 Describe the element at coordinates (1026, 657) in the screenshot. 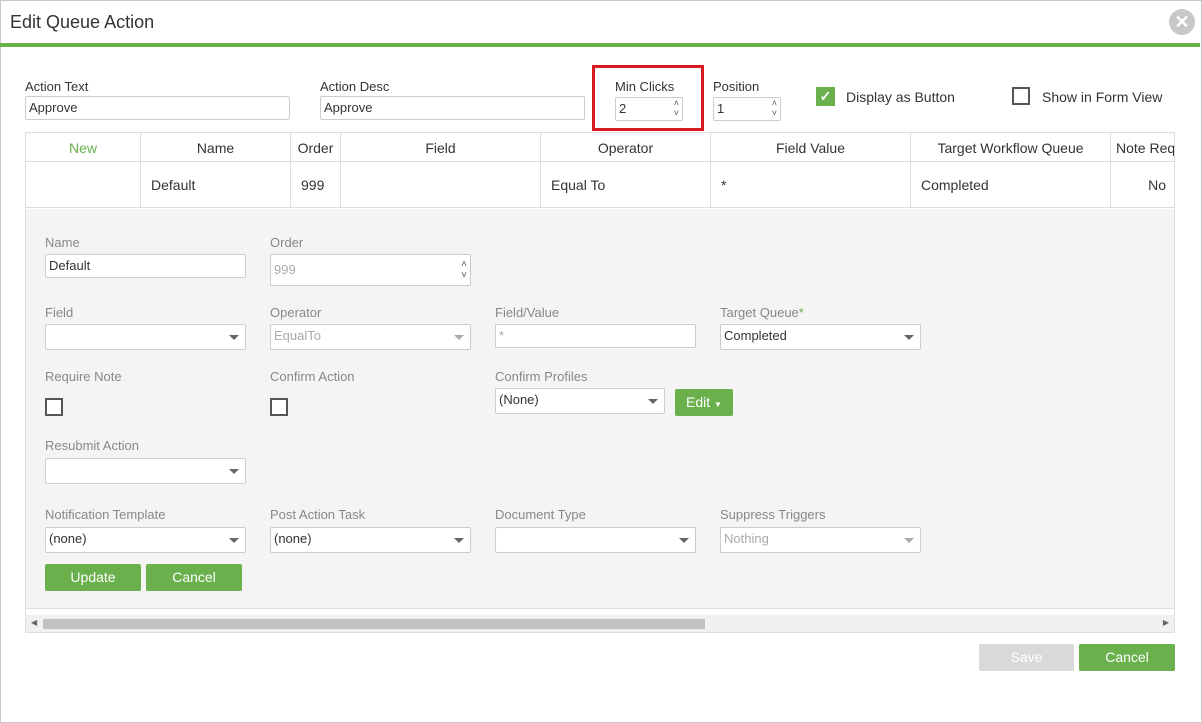

I see `save-button: Save` at that location.